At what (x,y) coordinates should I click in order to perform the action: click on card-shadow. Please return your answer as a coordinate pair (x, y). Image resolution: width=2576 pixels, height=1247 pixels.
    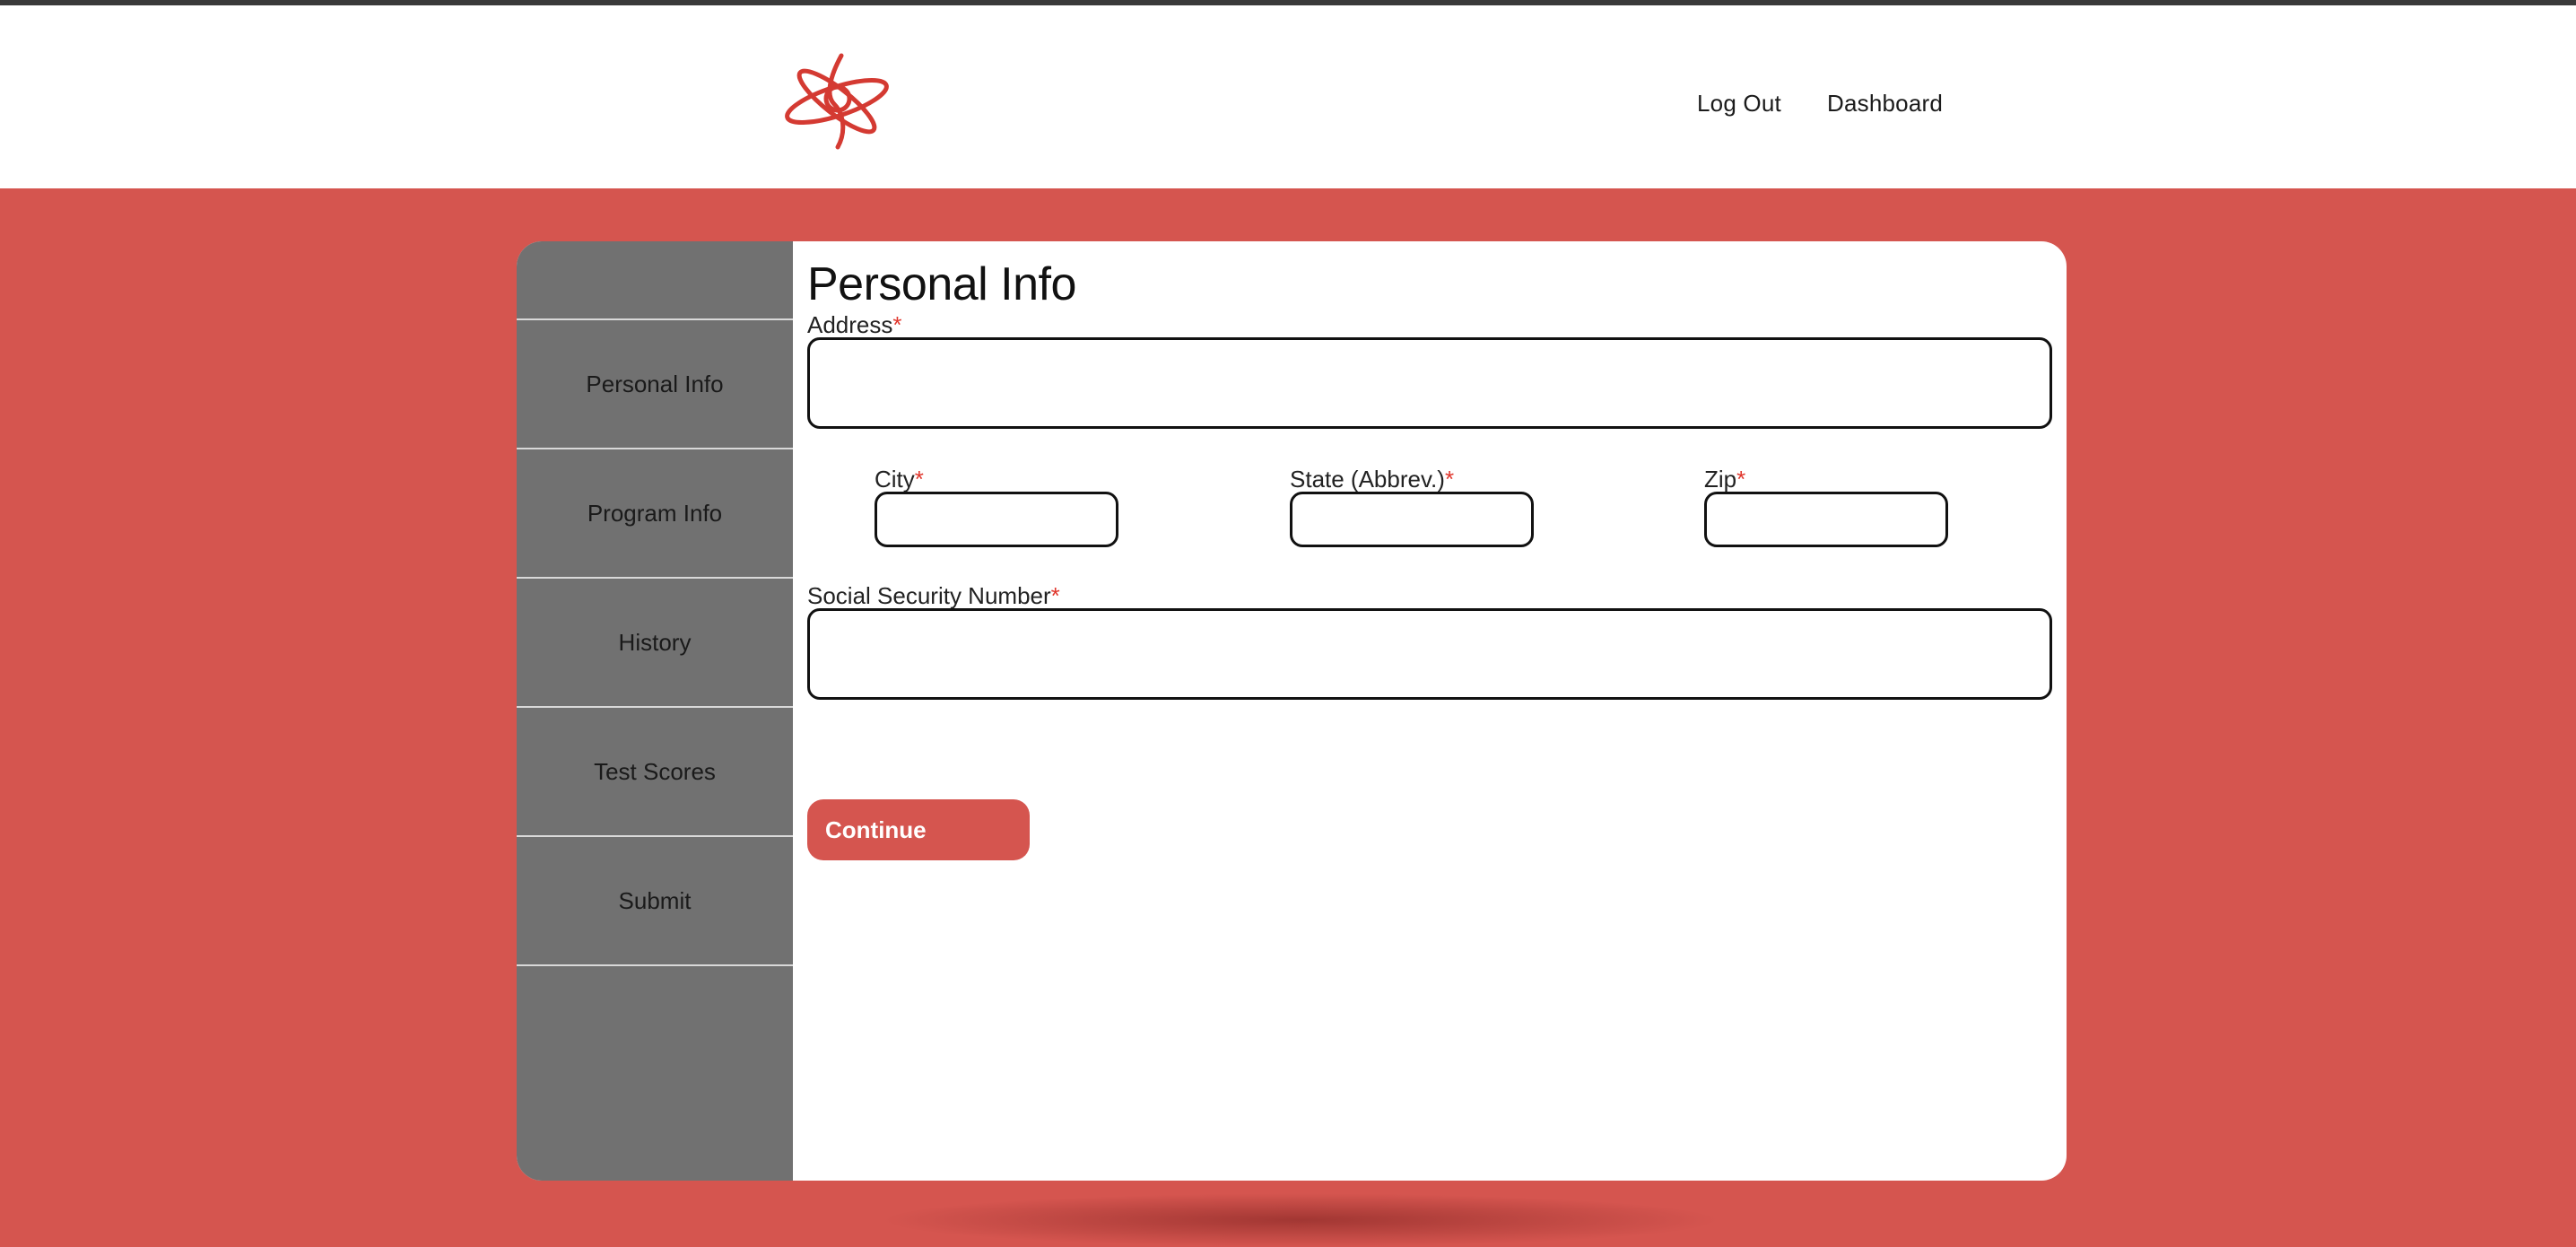
    Looking at the image, I should click on (1300, 1220).